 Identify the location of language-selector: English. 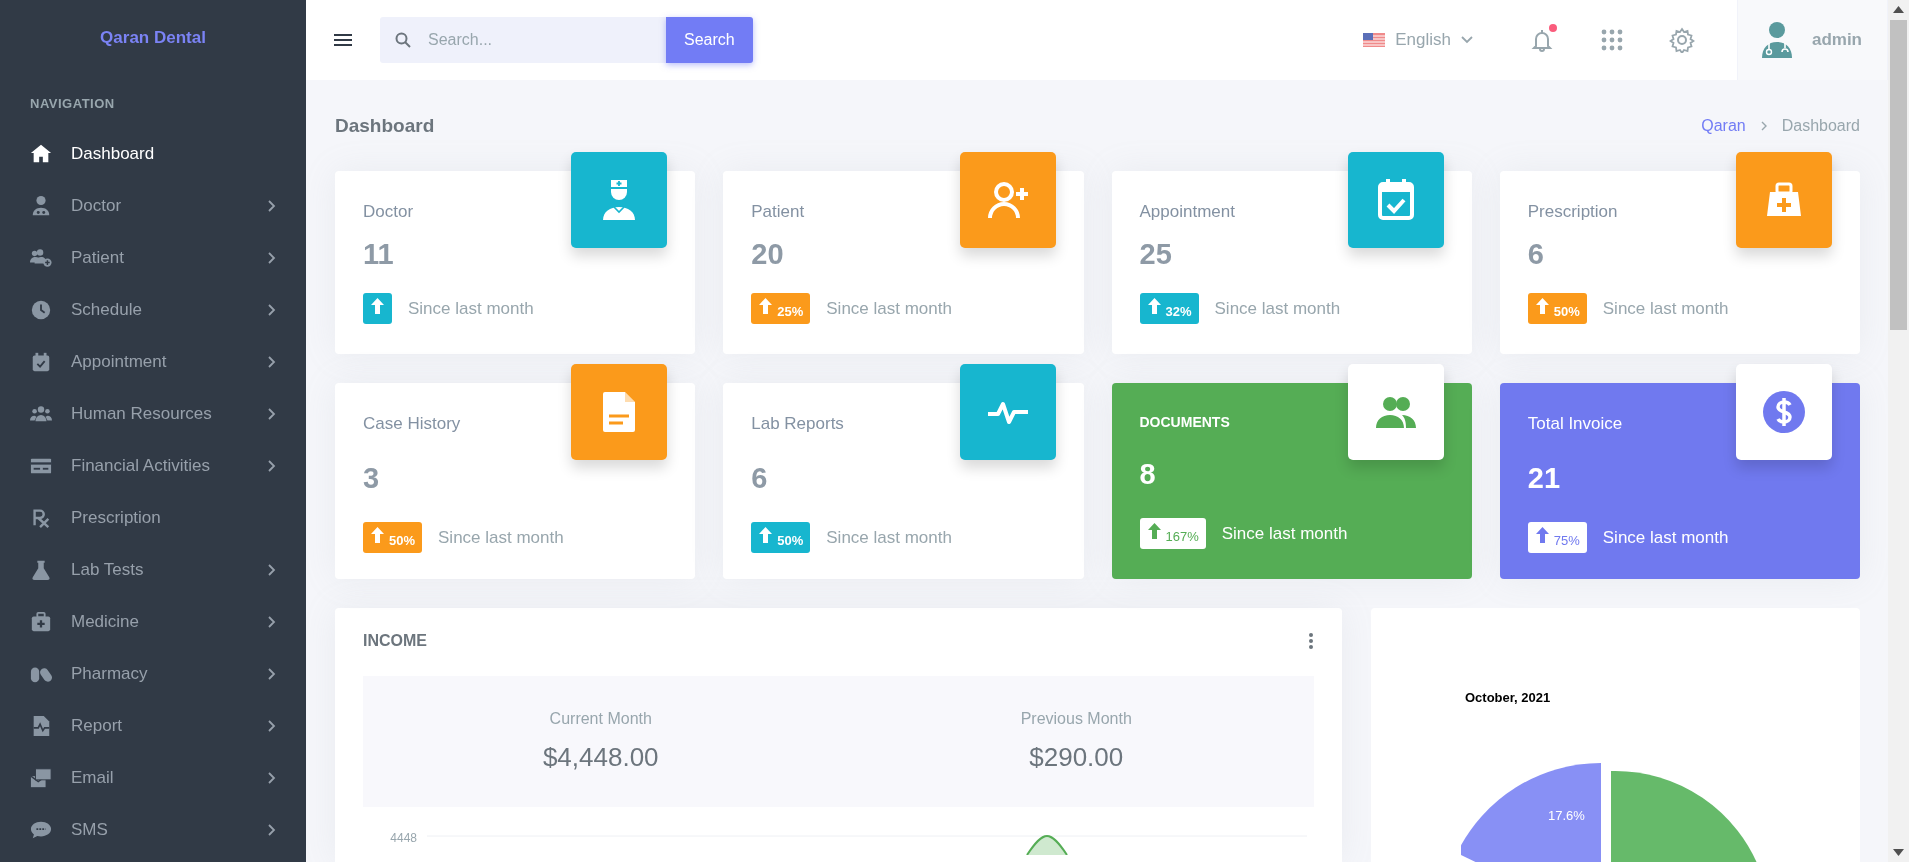
(1418, 40).